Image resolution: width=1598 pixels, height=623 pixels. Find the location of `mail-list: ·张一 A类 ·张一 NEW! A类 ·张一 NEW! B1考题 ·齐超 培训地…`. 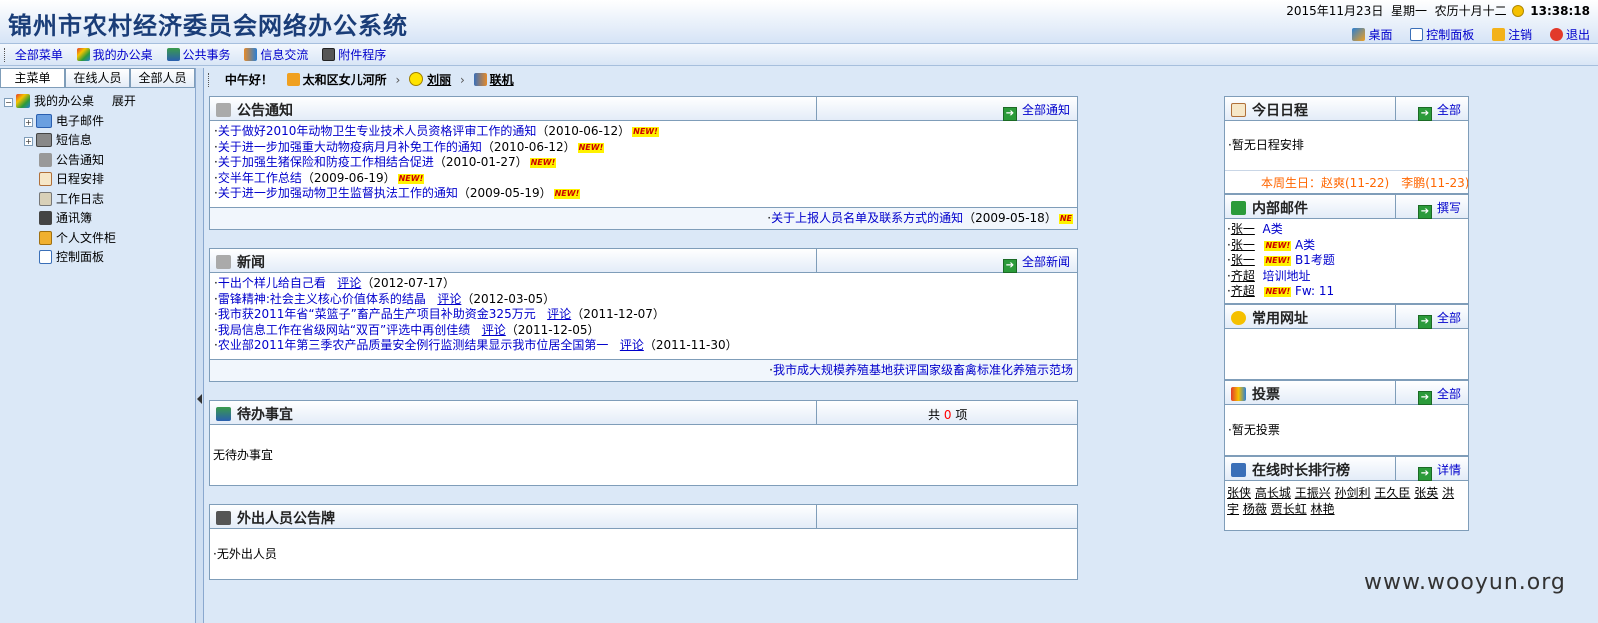

mail-list: ·张一 A类 ·张一 NEW! A类 ·张一 NEW! B1考题 ·齐超 培训地… is located at coordinates (1346, 261).